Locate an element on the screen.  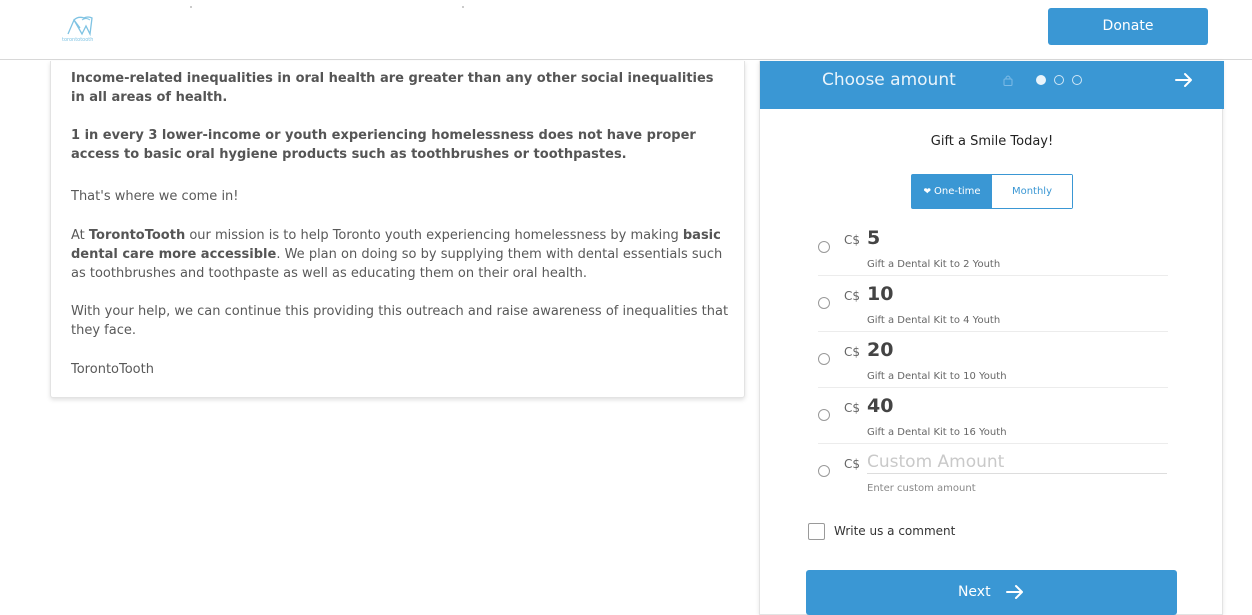
site-header: torontotooth Donate is located at coordinates (626, 30).